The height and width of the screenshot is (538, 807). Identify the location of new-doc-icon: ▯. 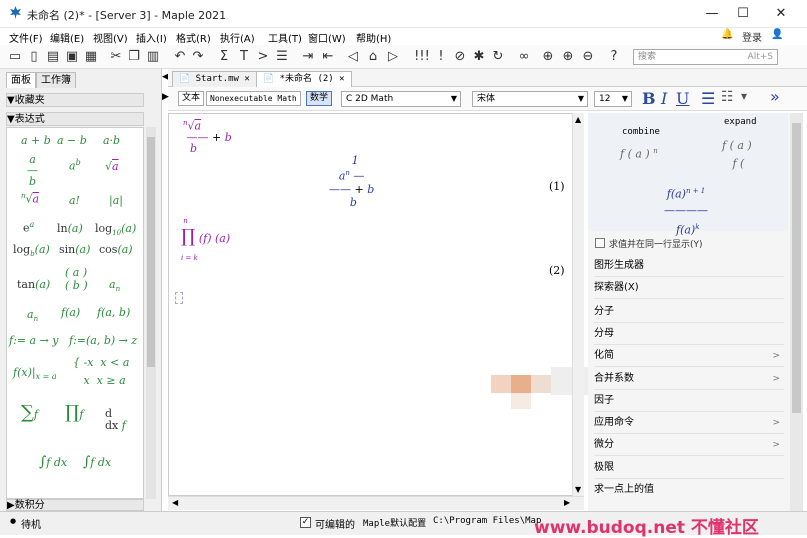
(34, 57).